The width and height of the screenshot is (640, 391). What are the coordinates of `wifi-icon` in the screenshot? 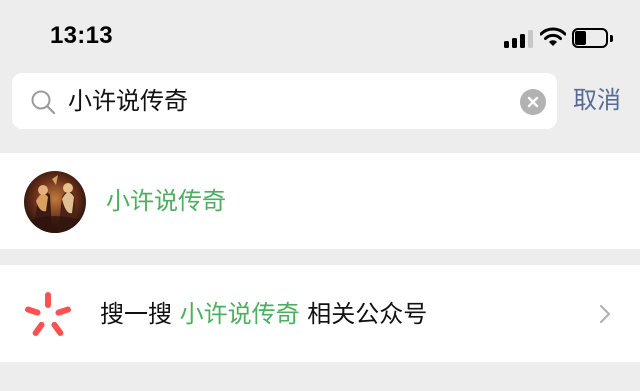 It's located at (553, 36).